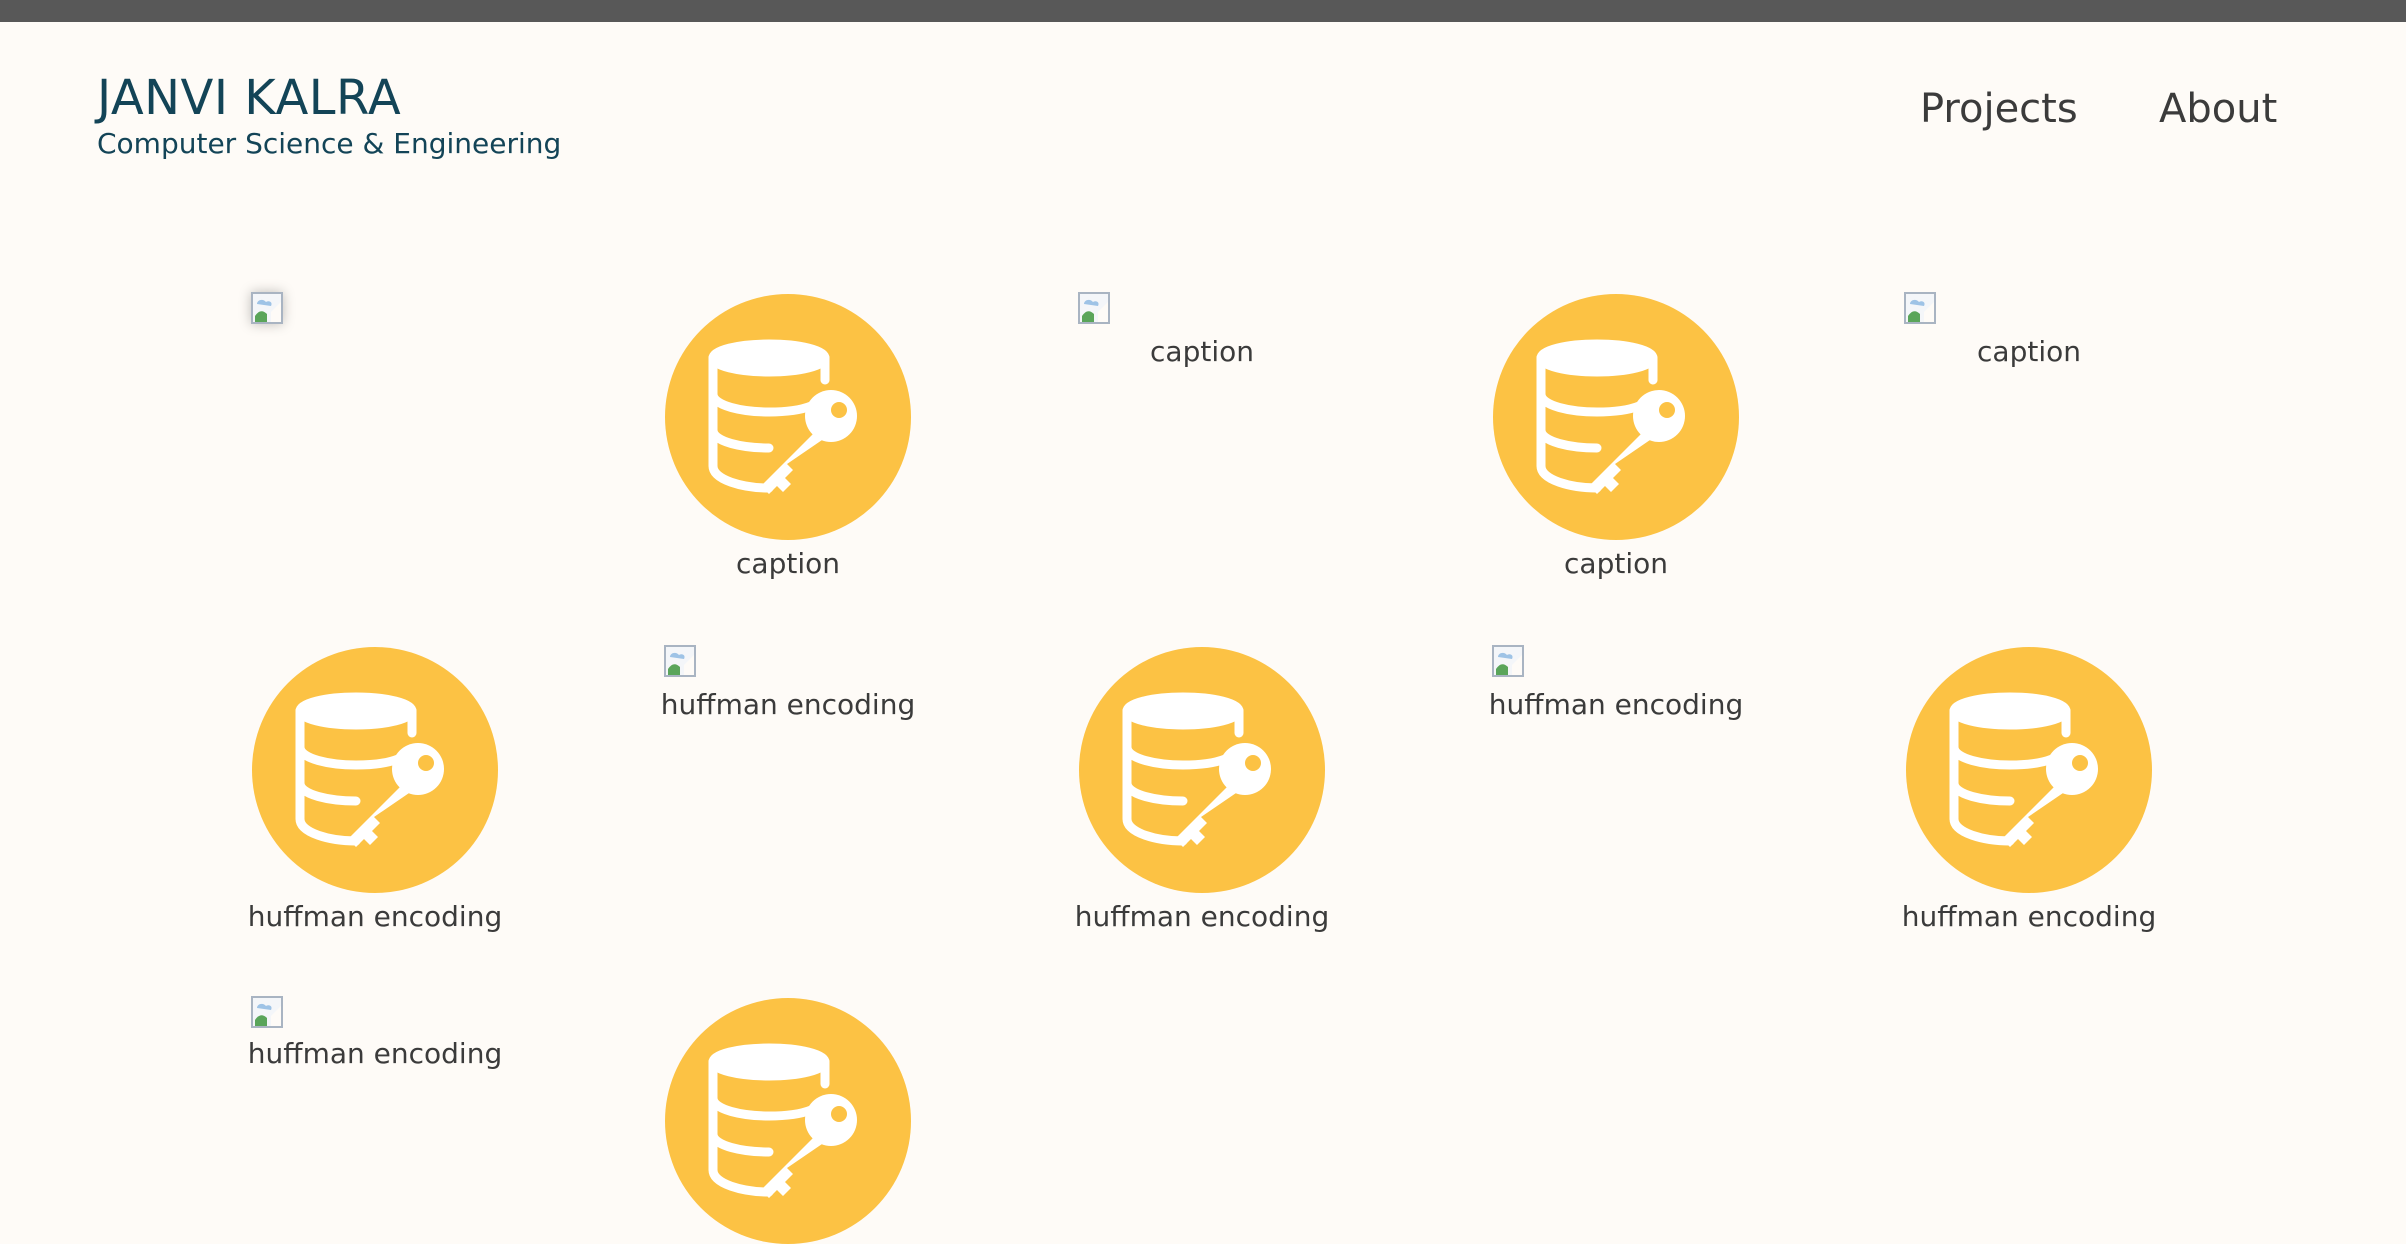 Image resolution: width=2406 pixels, height=1244 pixels. What do you see at coordinates (1999, 109) in the screenshot?
I see `nav-projects-link: Projects` at bounding box center [1999, 109].